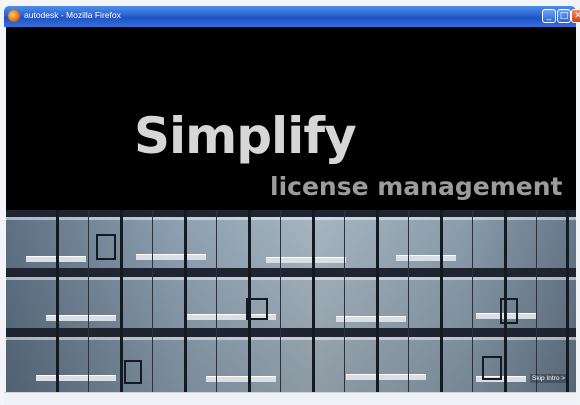 This screenshot has width=580, height=405. Describe the element at coordinates (245, 136) in the screenshot. I see `hero-title: Simplify` at that location.